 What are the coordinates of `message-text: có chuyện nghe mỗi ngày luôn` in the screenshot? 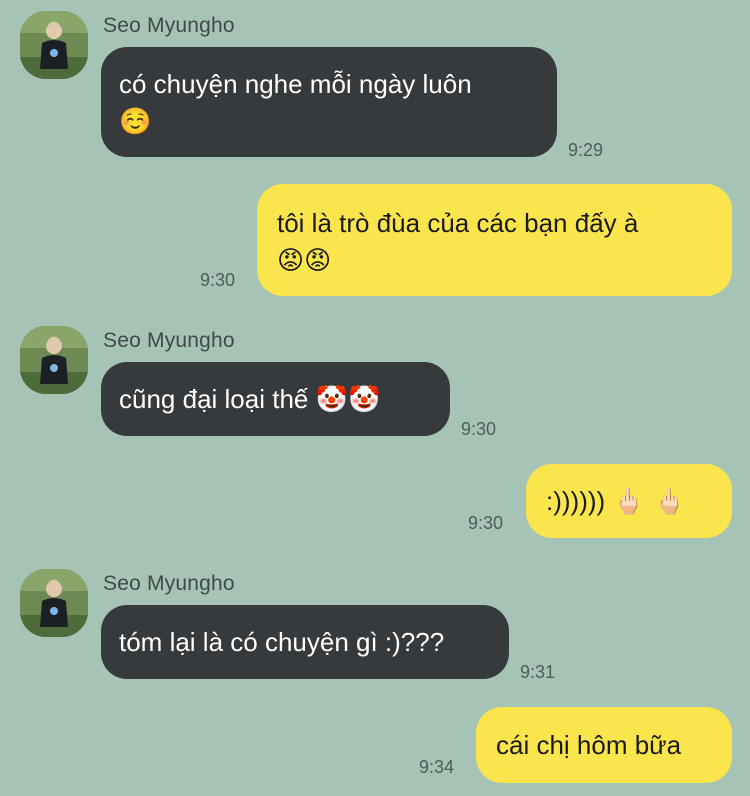 It's located at (295, 84).